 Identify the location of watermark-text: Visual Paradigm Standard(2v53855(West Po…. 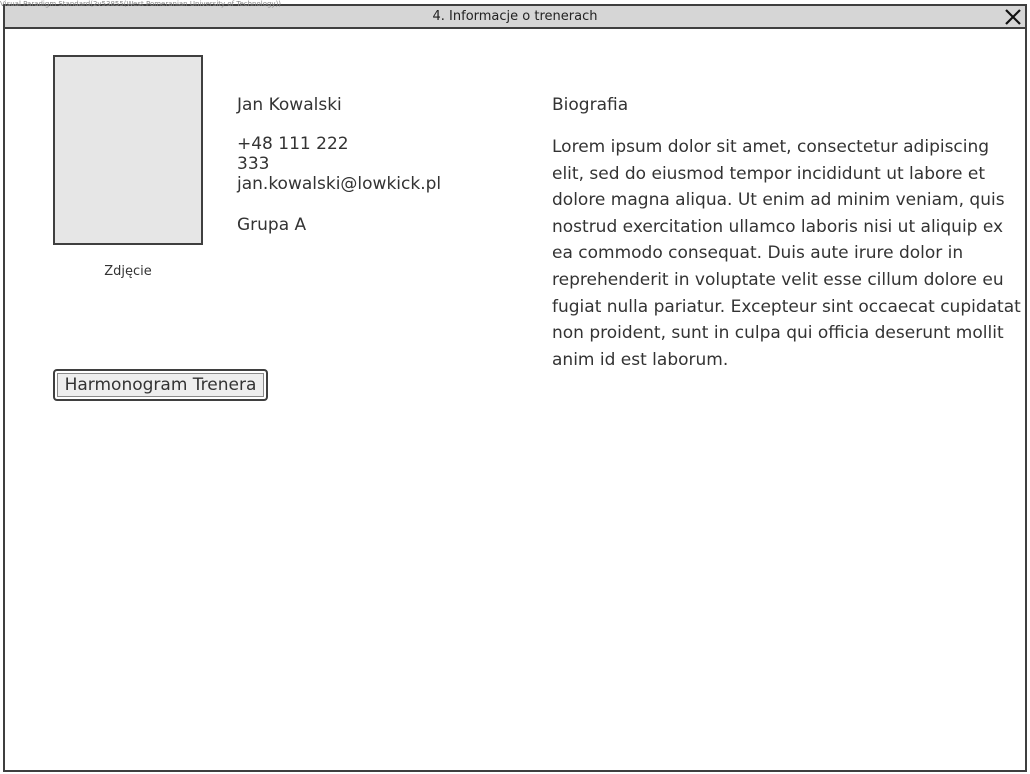
(141, 4).